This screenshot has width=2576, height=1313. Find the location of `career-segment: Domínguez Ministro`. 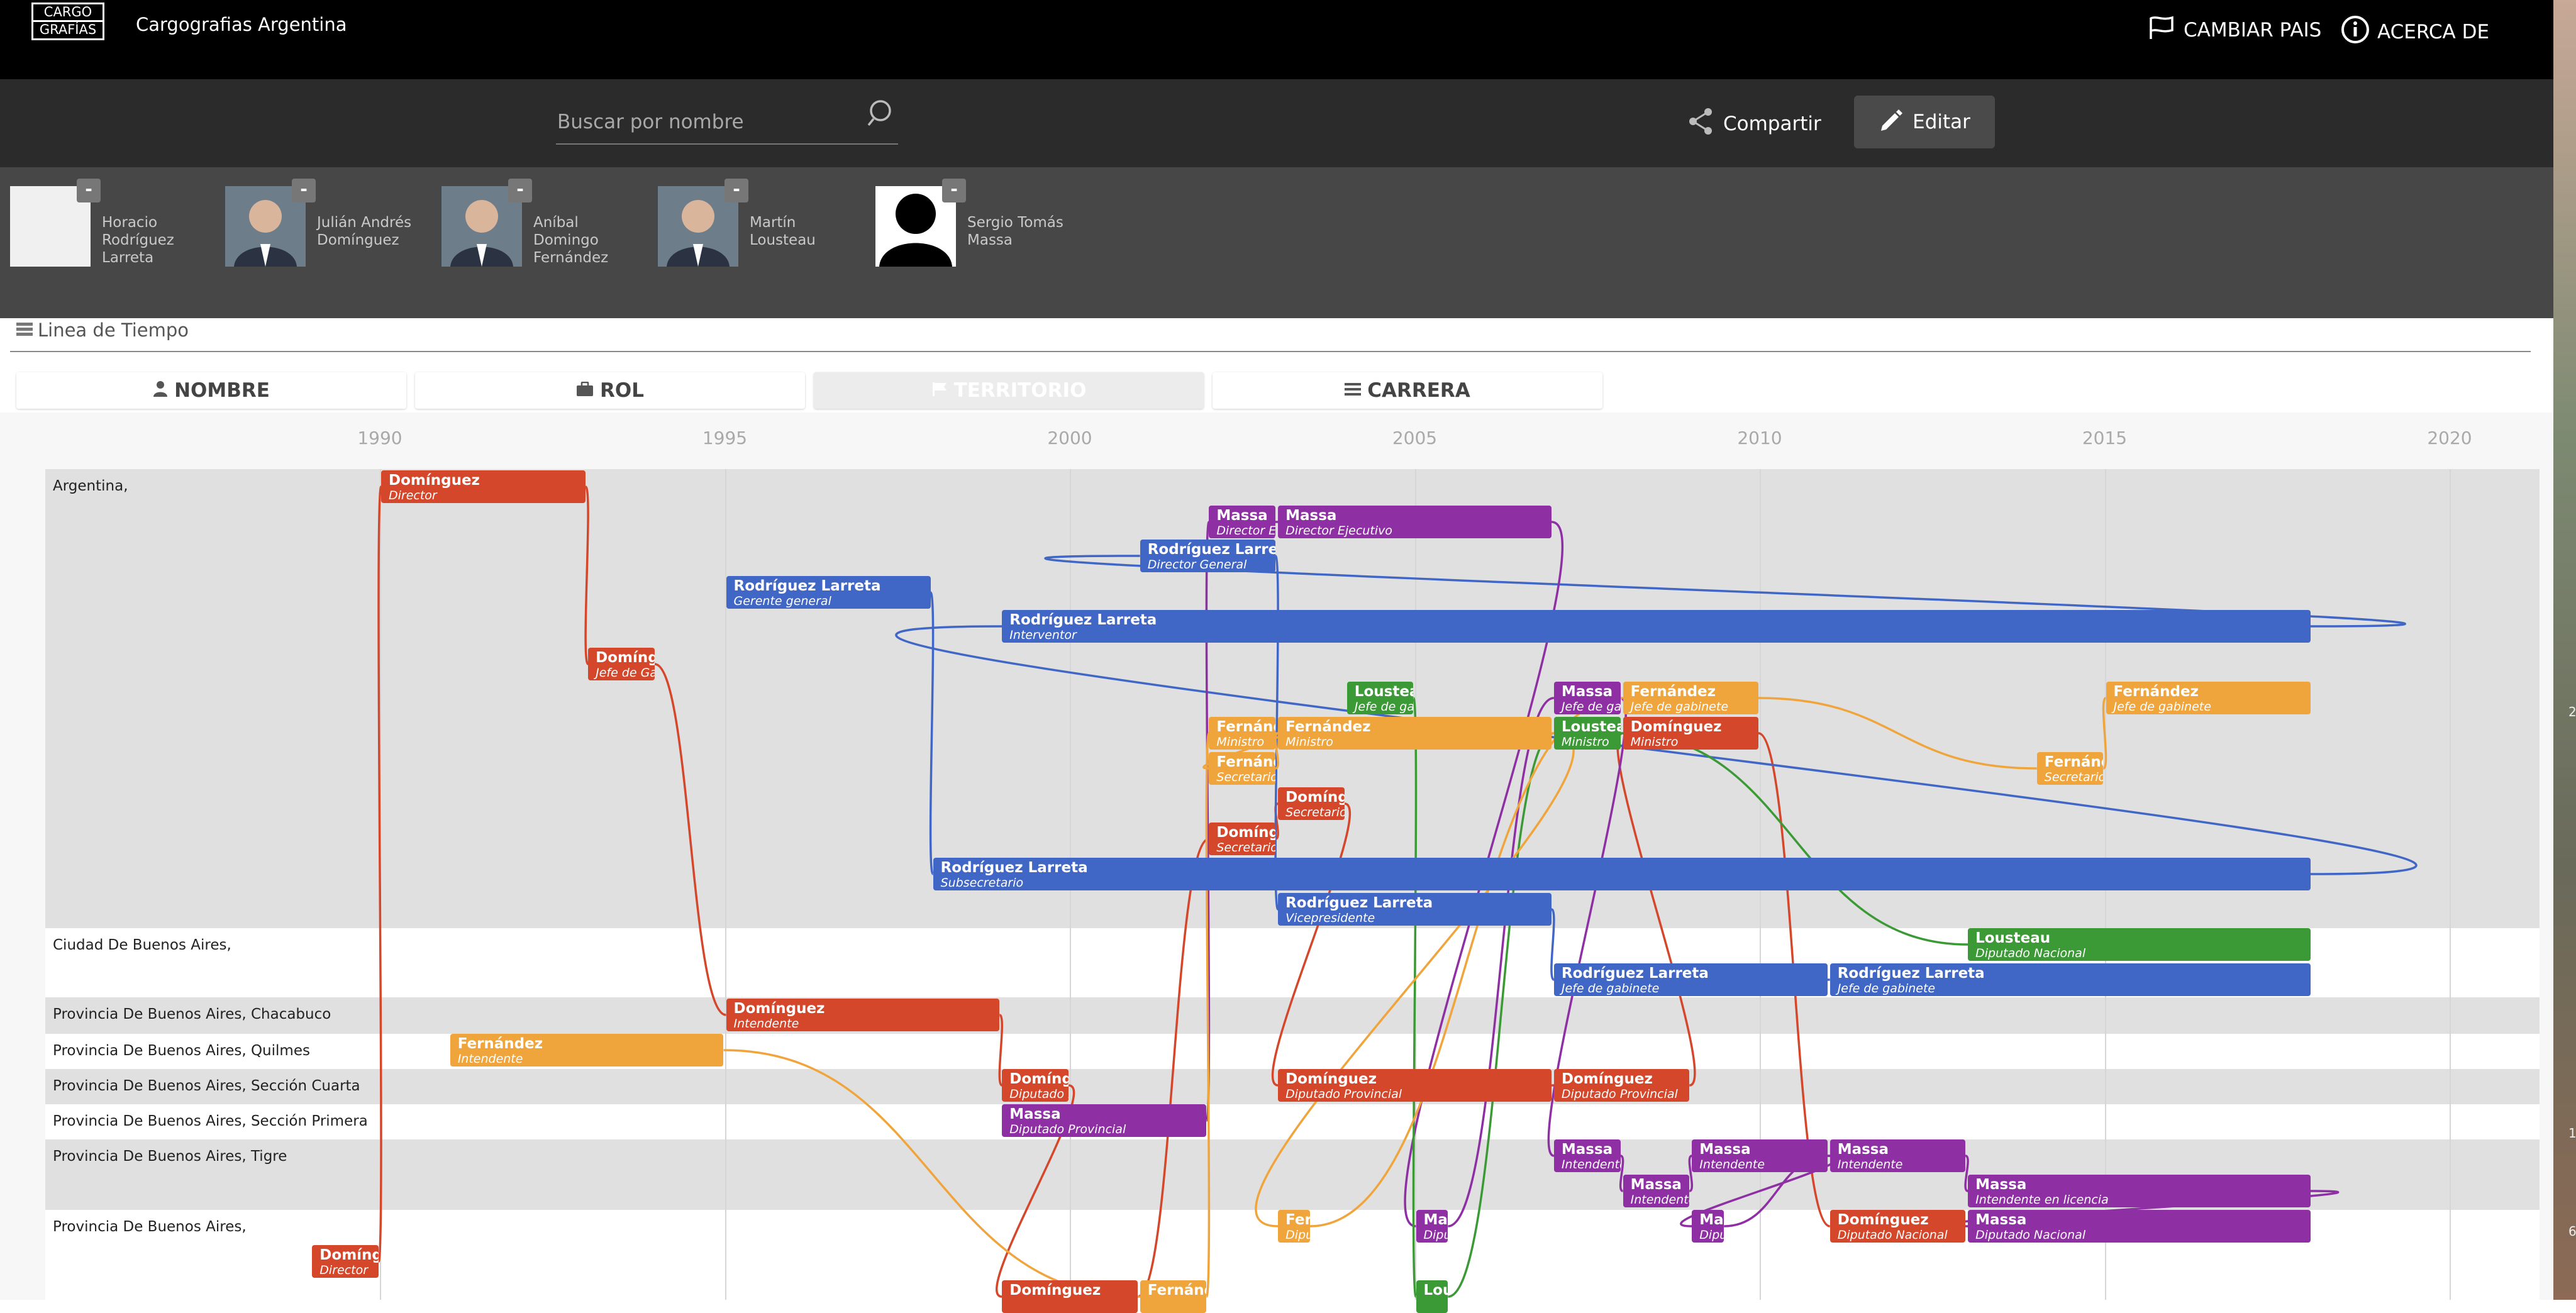

career-segment: Domínguez Ministro is located at coordinates (1690, 734).